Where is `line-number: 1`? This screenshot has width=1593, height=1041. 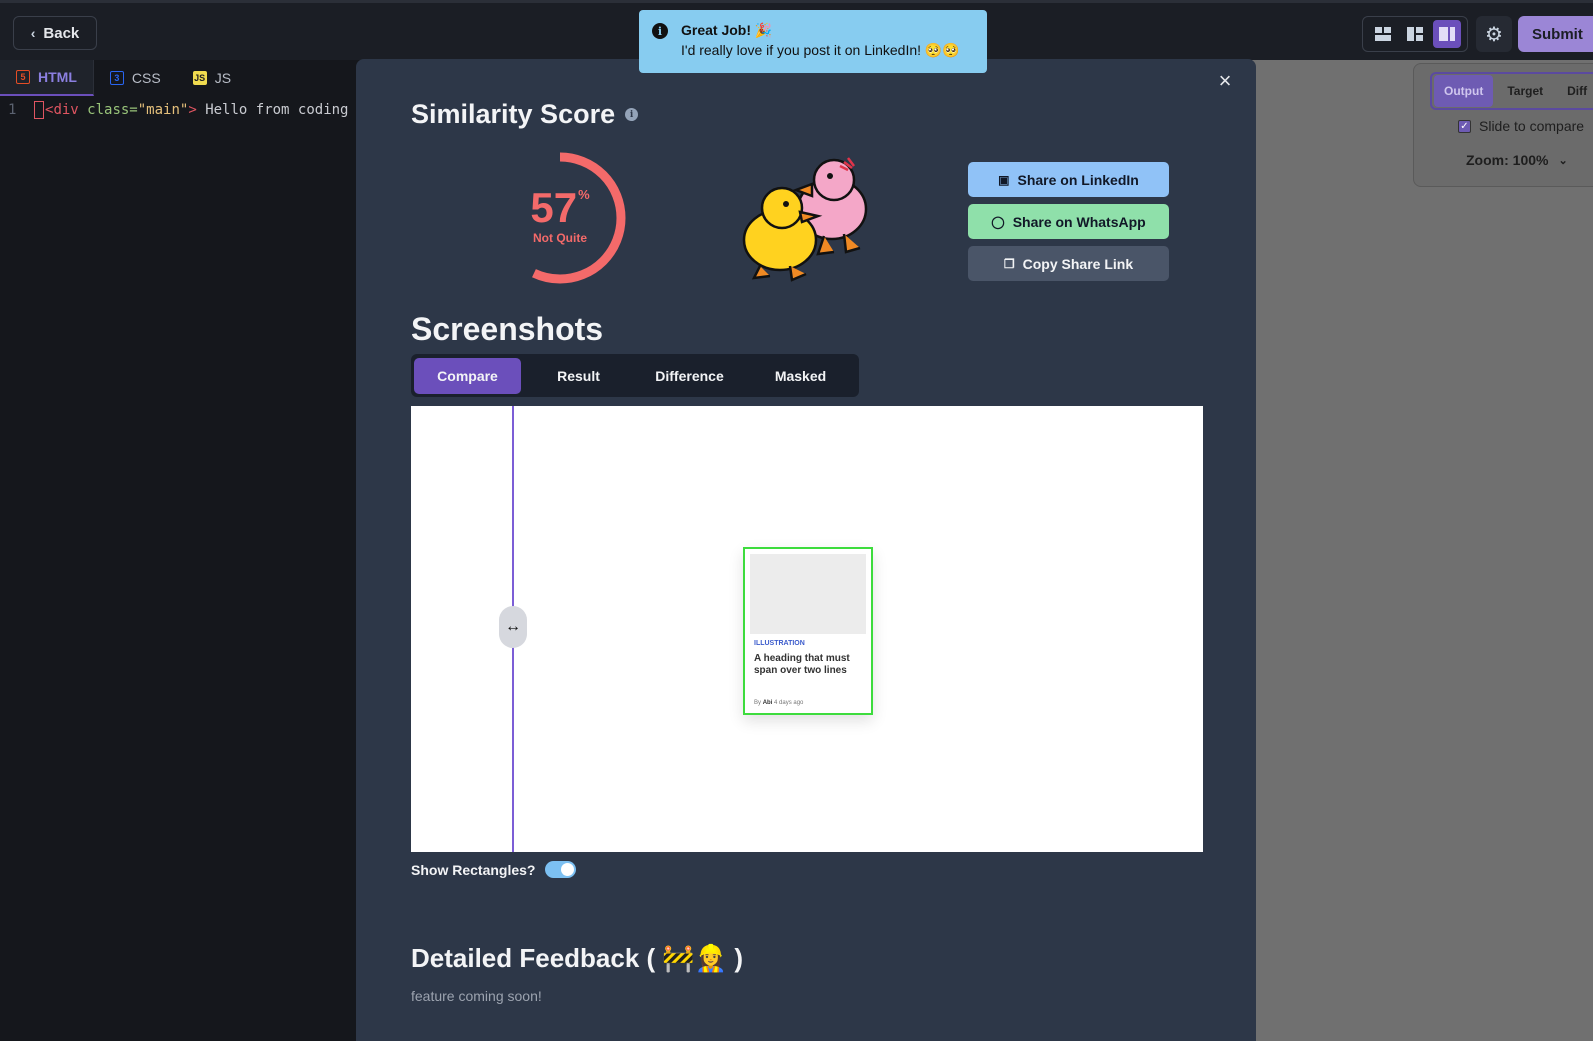
line-number: 1 is located at coordinates (12, 110).